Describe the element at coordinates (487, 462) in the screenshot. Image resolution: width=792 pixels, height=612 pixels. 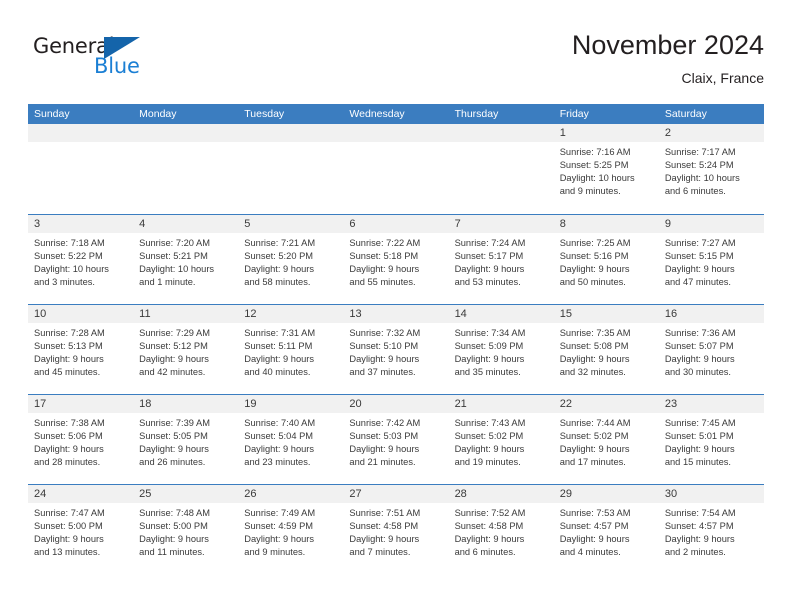
I see `day-detail-line: and 19 minutes.` at that location.